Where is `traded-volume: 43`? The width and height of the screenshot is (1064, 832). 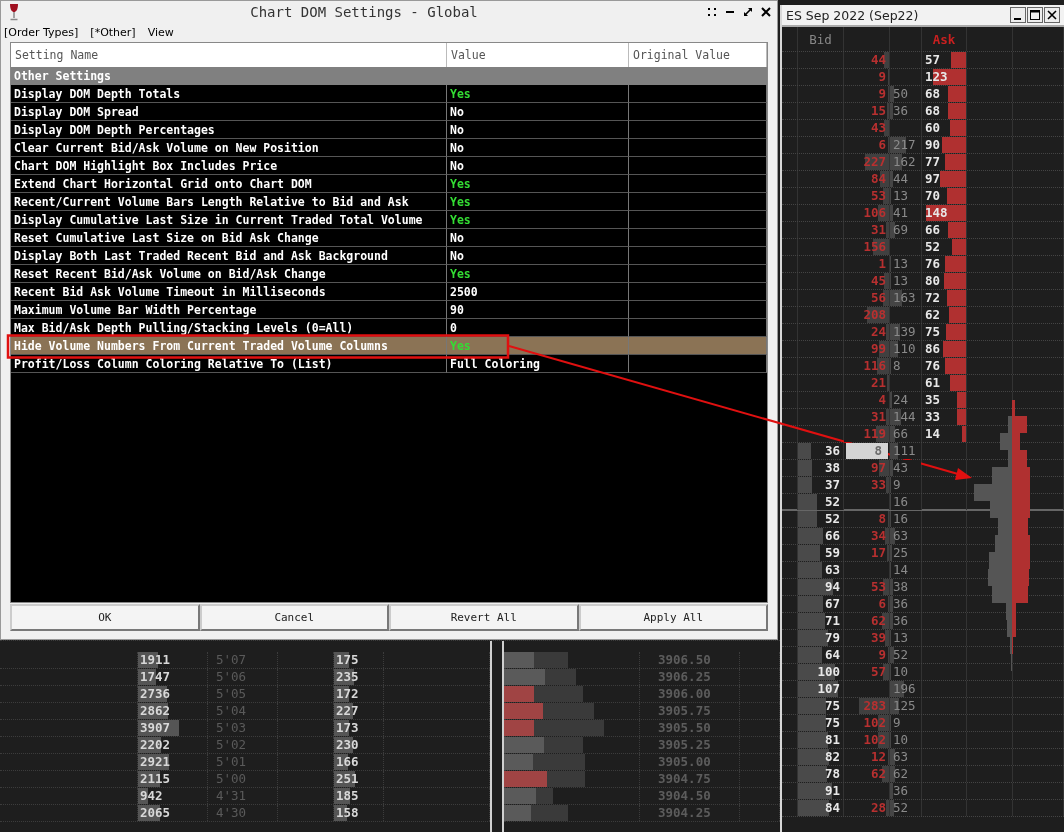
traded-volume: 43 is located at coordinates (905, 468).